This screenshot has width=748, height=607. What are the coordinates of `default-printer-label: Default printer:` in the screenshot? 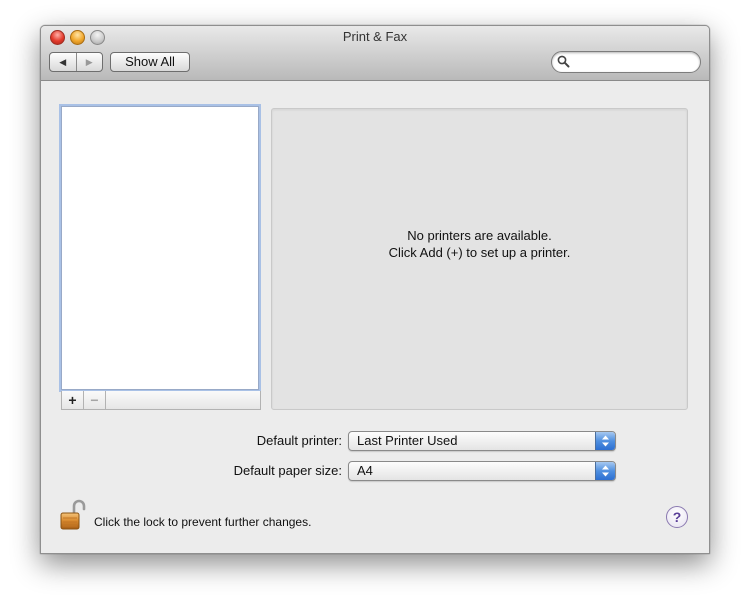 It's located at (299, 440).